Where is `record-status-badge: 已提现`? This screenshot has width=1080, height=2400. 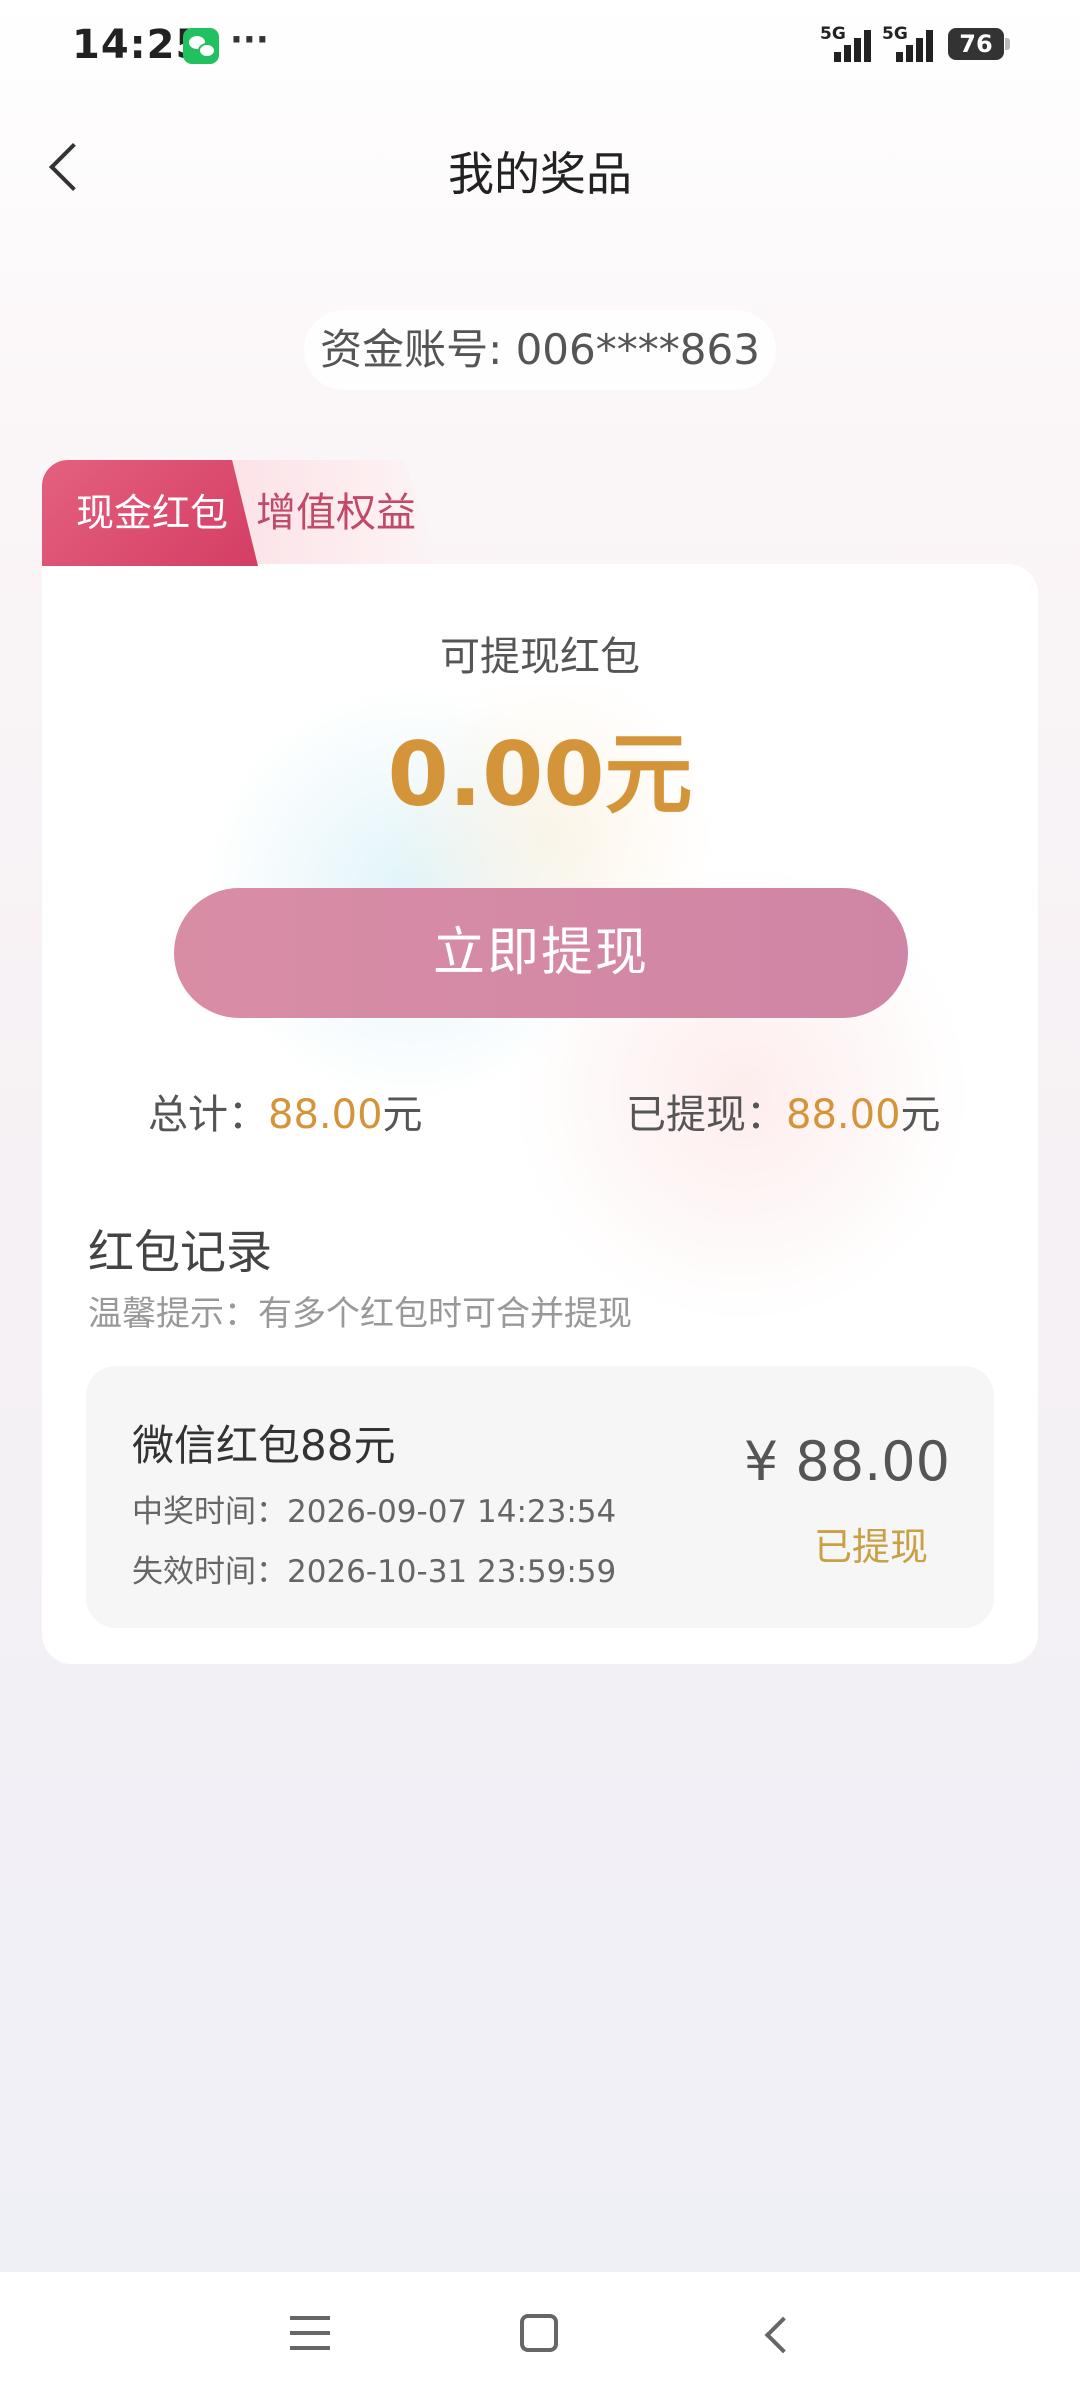
record-status-badge: 已提现 is located at coordinates (870, 1547).